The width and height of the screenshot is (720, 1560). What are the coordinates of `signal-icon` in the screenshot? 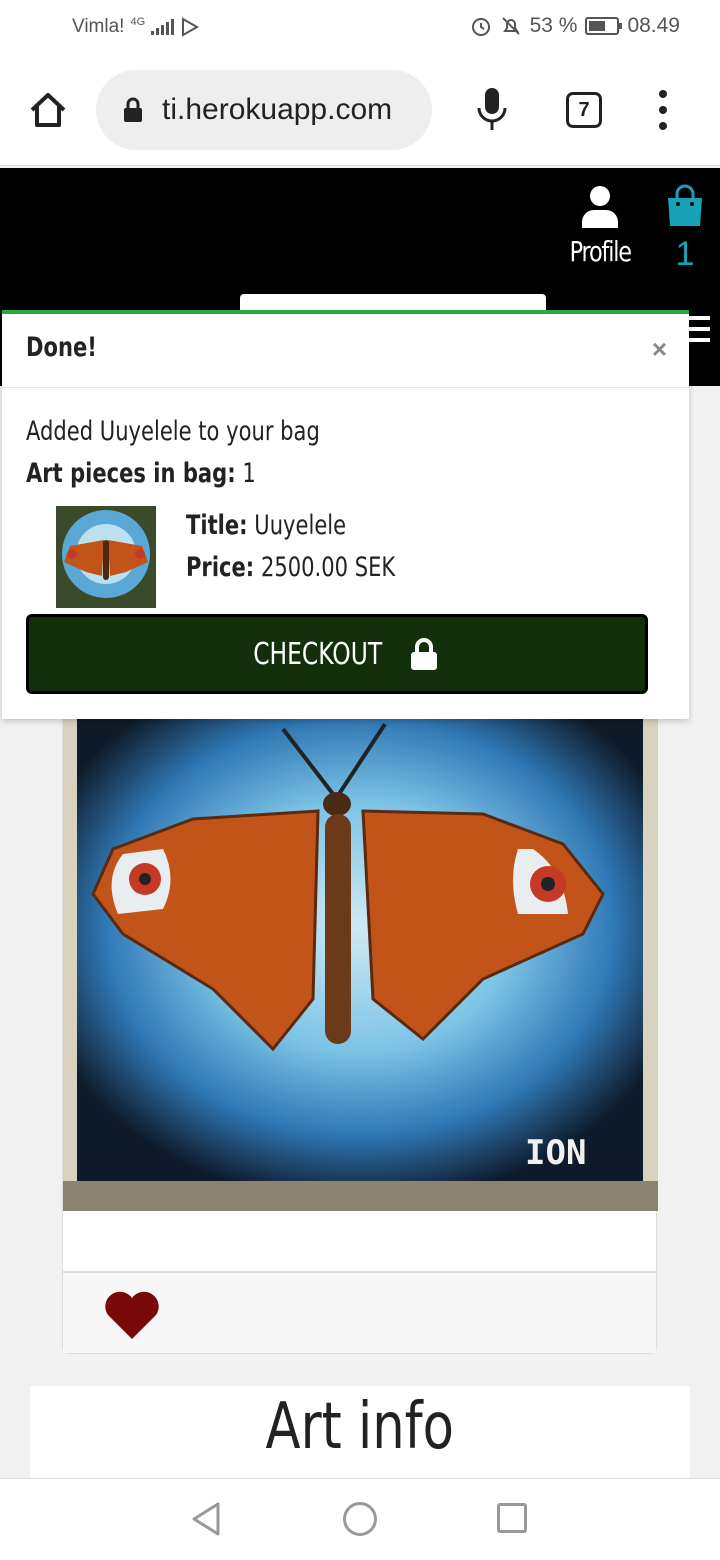 It's located at (163, 27).